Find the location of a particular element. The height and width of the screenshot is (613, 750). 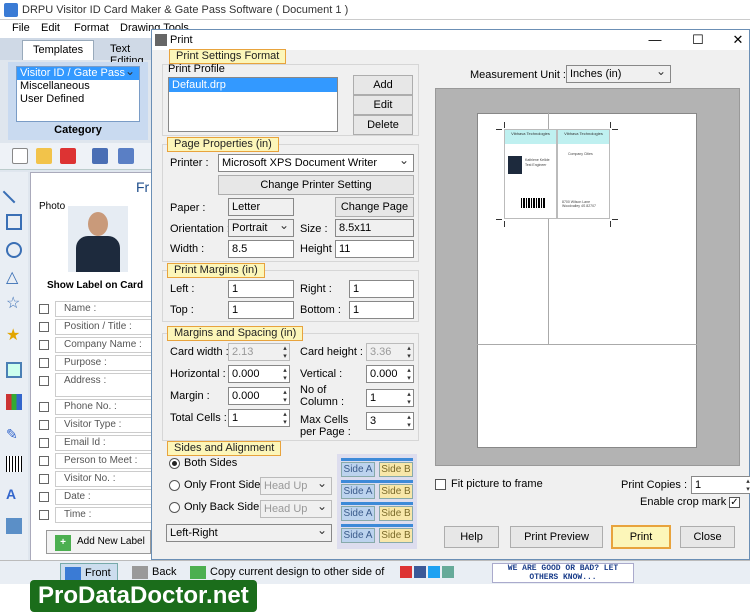

crop-mark-label: Enable crop mark is located at coordinates (683, 502).